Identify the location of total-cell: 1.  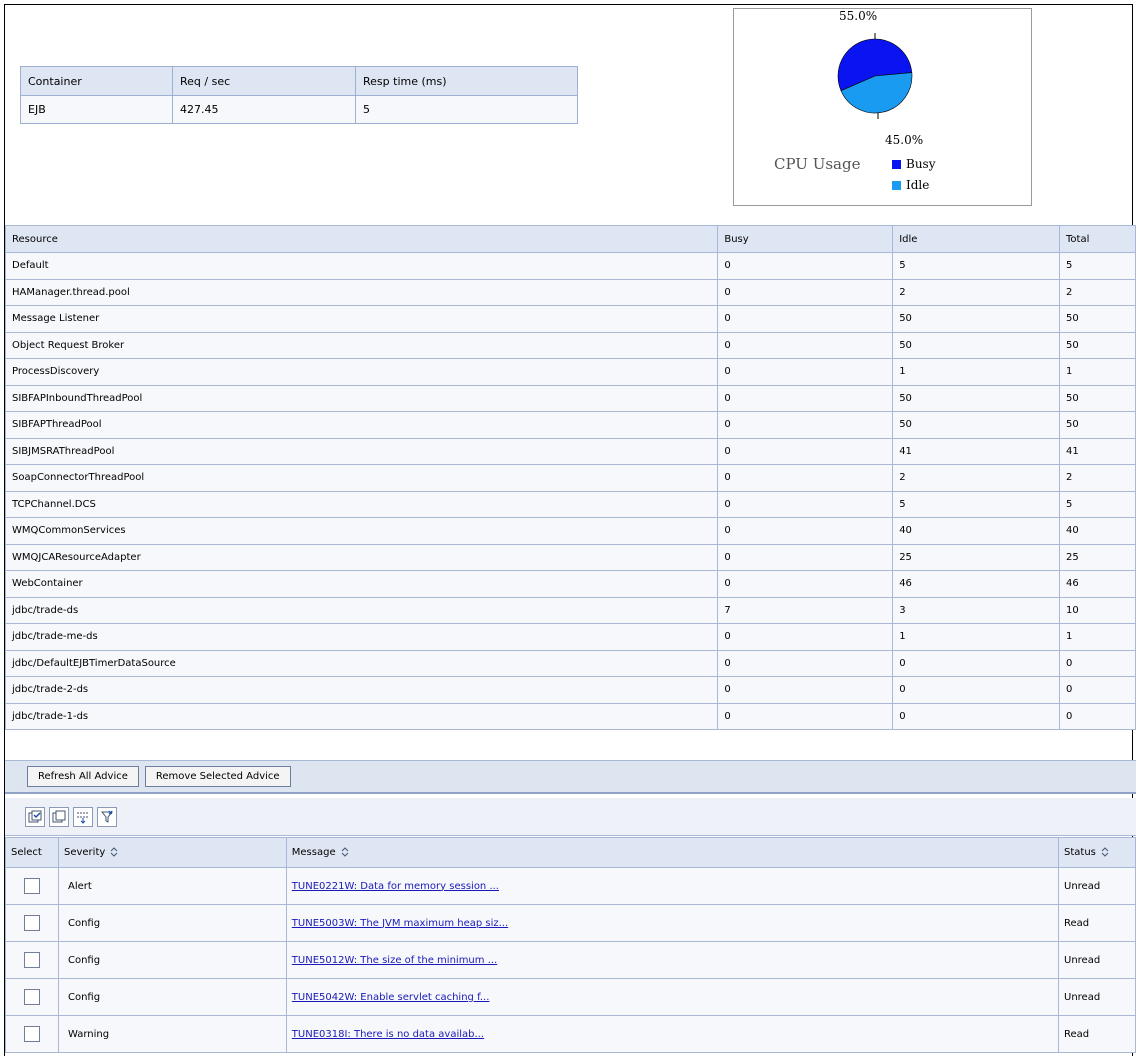
(1097, 372).